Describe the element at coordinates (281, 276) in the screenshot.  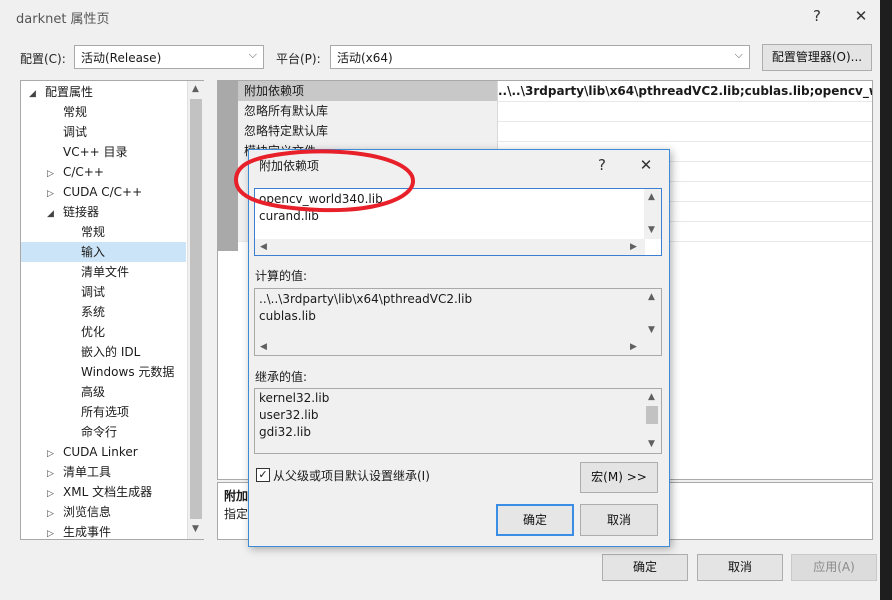
I see `computed-values-label: 计算的值:` at that location.